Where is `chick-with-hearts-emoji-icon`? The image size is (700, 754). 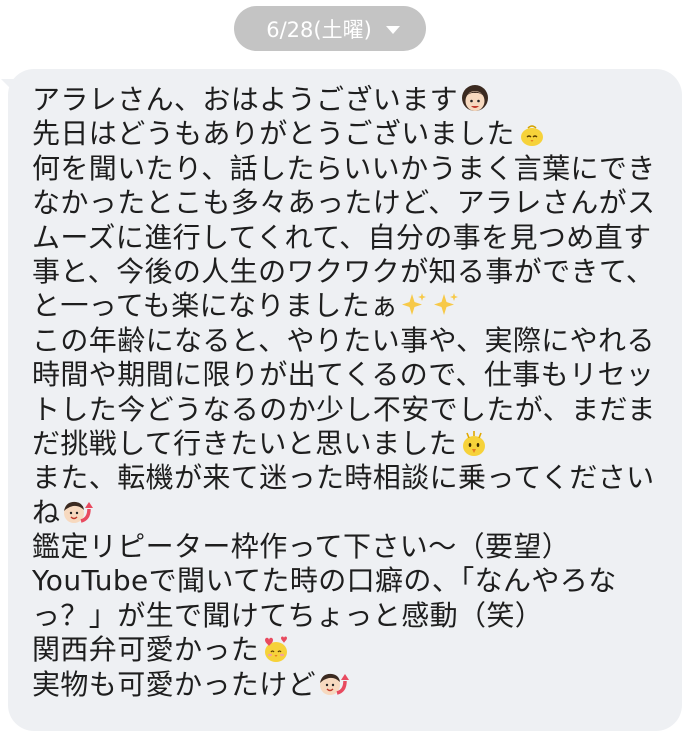
chick-with-hearts-emoji-icon is located at coordinates (277, 649).